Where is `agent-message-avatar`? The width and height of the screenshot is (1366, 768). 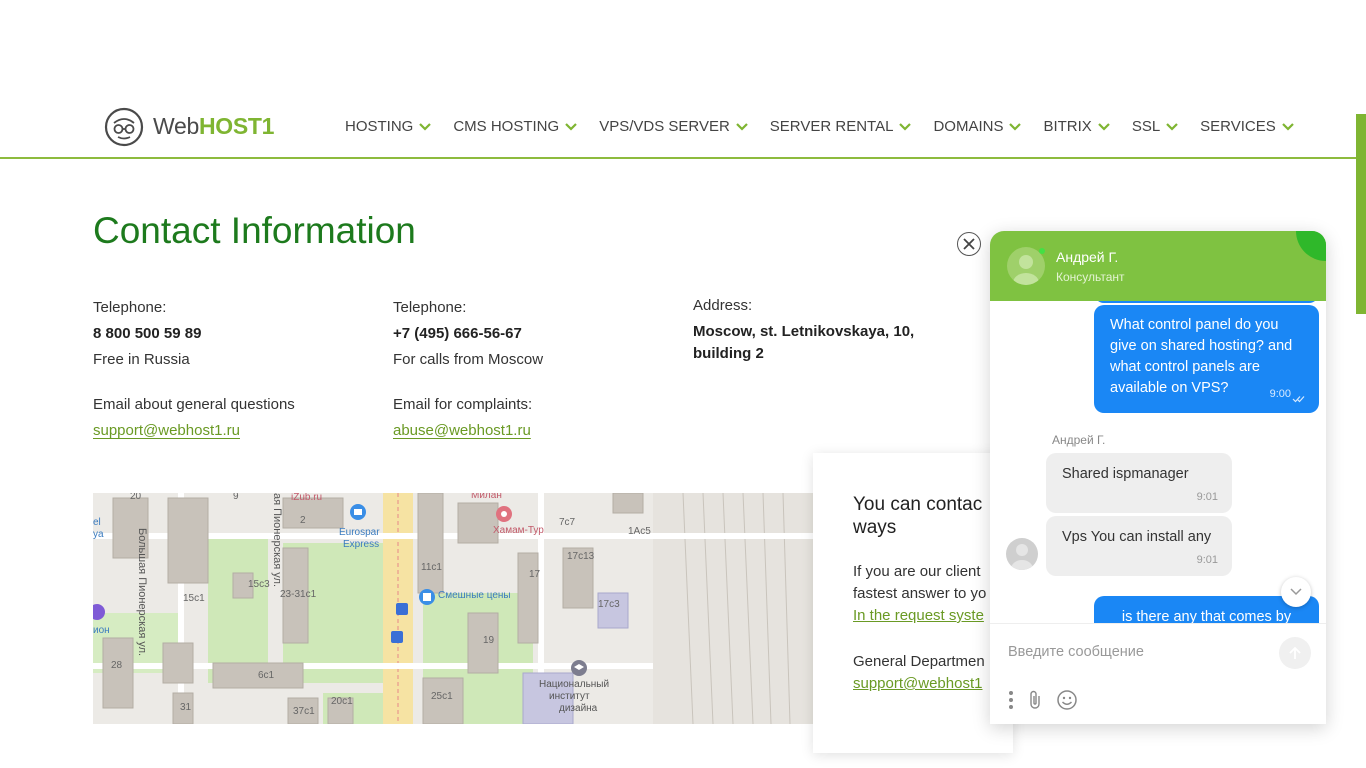
agent-message-avatar is located at coordinates (1022, 554).